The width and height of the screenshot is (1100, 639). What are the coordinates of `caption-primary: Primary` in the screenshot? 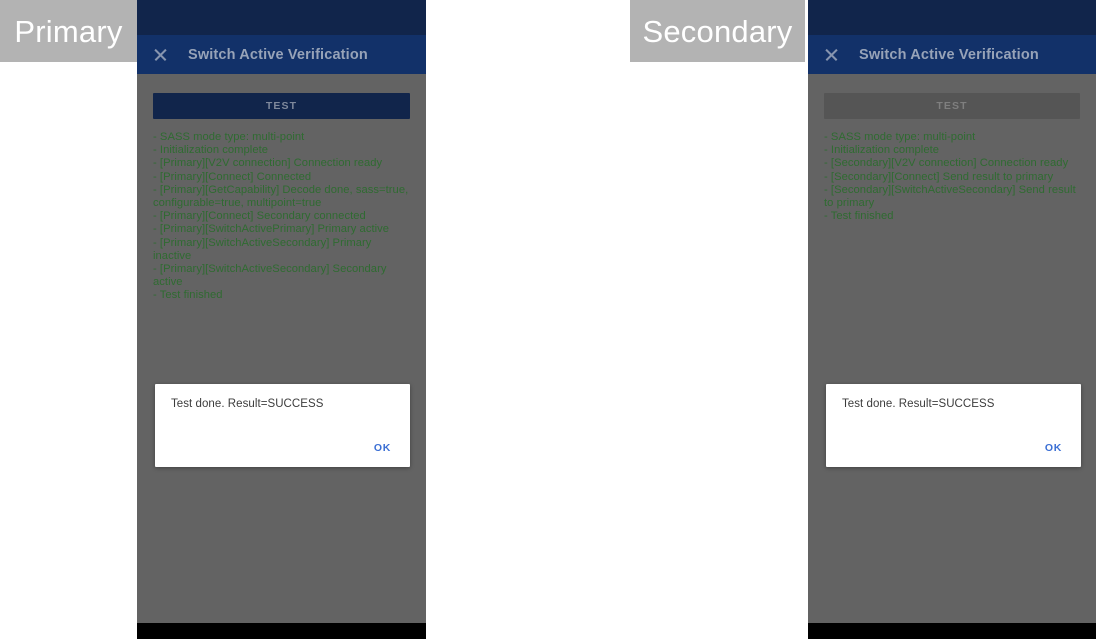 It's located at (68, 31).